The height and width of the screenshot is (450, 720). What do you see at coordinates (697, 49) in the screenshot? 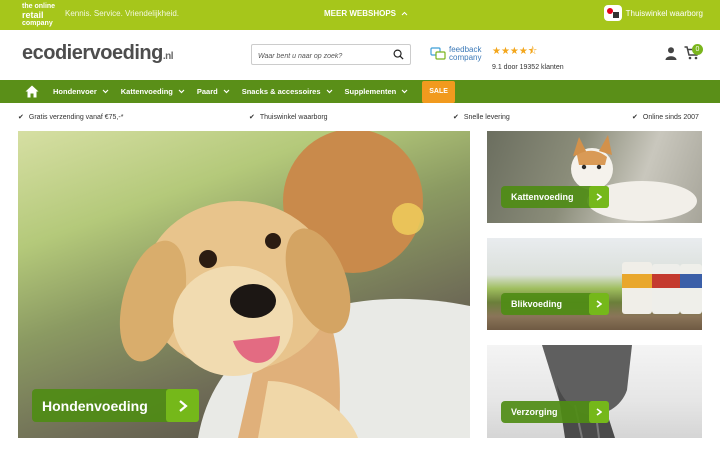
I see `cart-count-badge: 0` at bounding box center [697, 49].